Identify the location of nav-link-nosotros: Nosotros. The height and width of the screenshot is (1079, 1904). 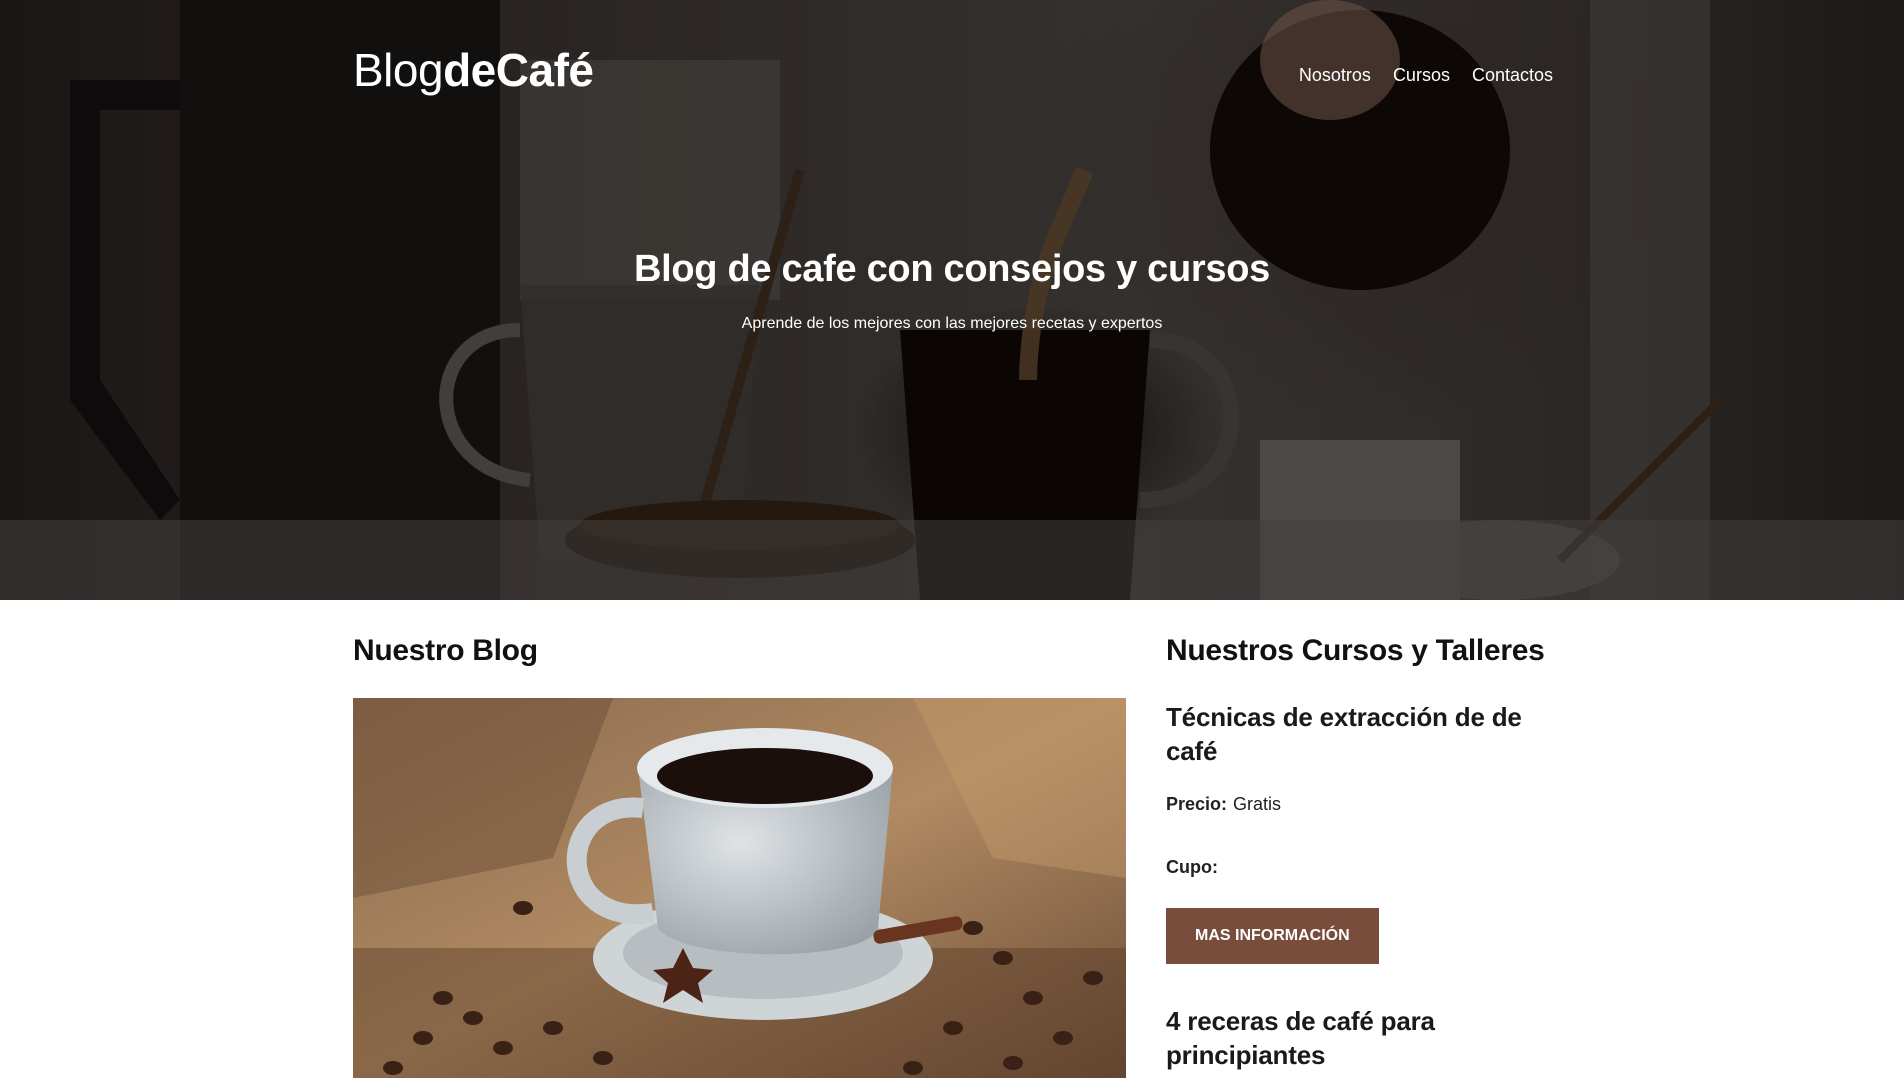
(1335, 75).